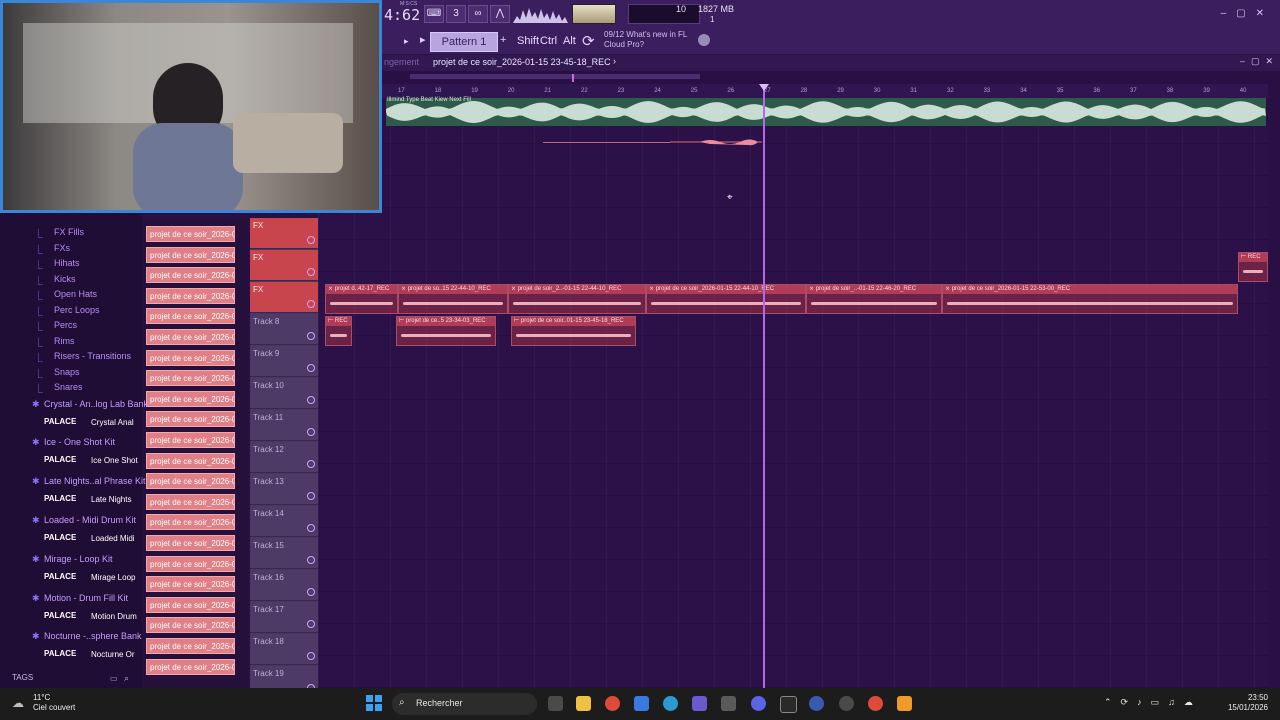 Image resolution: width=1280 pixels, height=720 pixels. Describe the element at coordinates (464, 42) in the screenshot. I see `pattern-selector: Pattern 1` at that location.